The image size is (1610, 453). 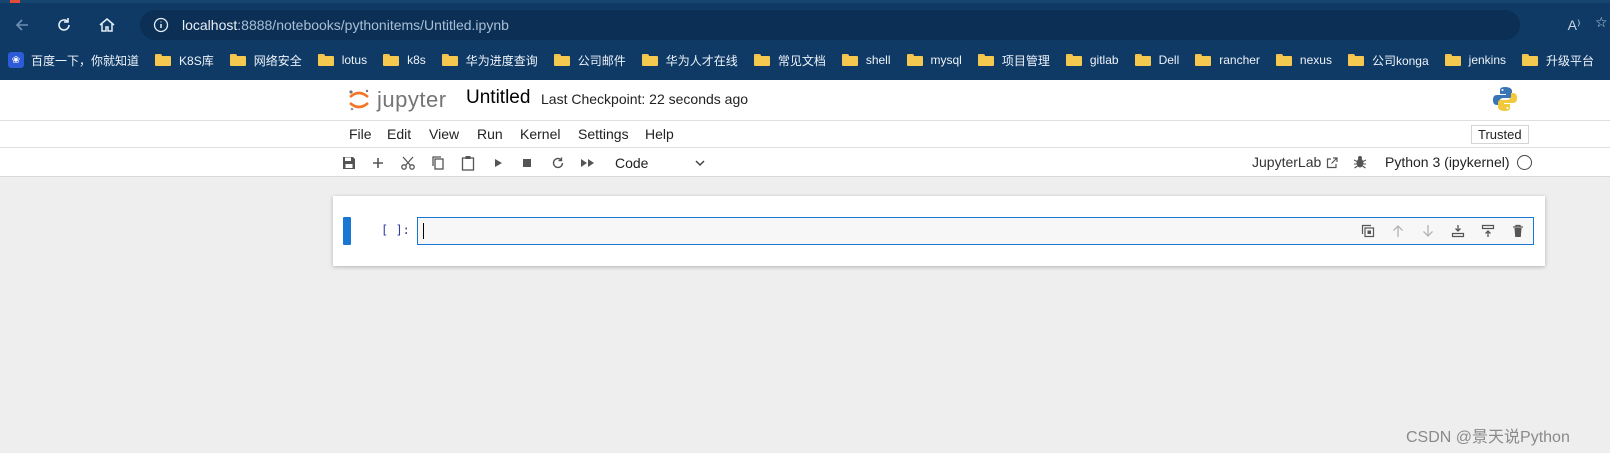 I want to click on cut-icon, so click(x=408, y=163).